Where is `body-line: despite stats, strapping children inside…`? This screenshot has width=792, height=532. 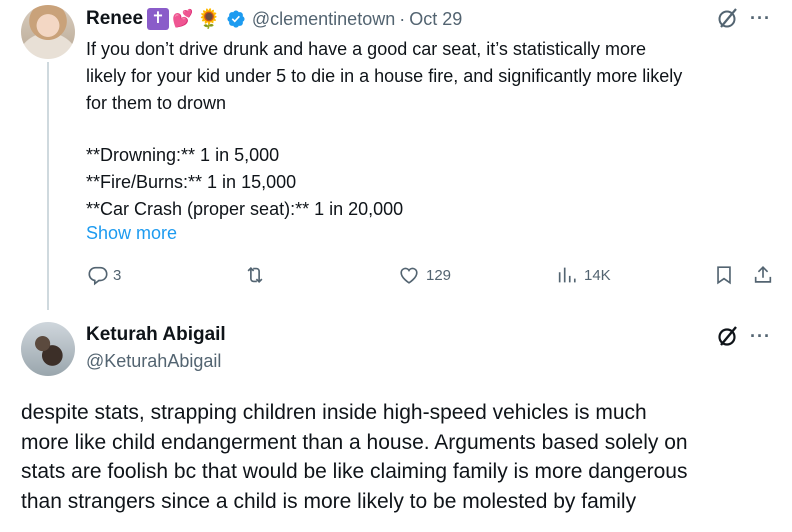 body-line: despite stats, strapping children inside… is located at coordinates (334, 412).